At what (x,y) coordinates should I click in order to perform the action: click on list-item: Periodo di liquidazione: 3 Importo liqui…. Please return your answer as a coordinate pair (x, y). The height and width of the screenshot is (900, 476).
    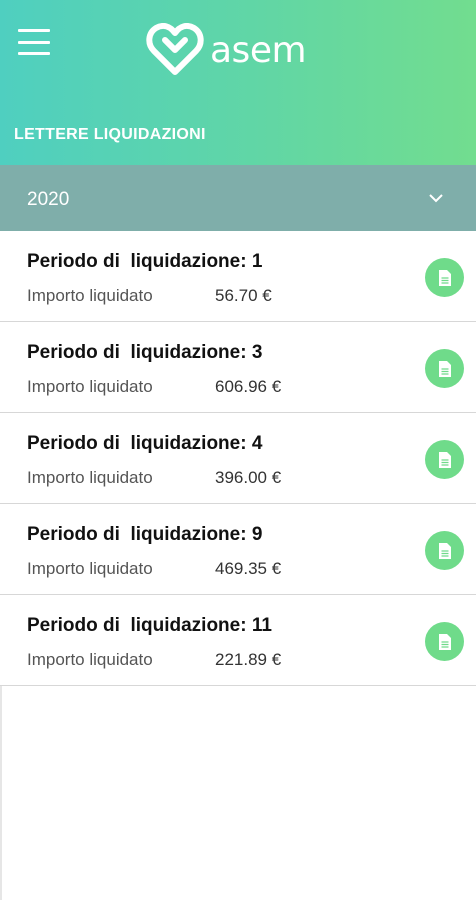
    Looking at the image, I should click on (238, 367).